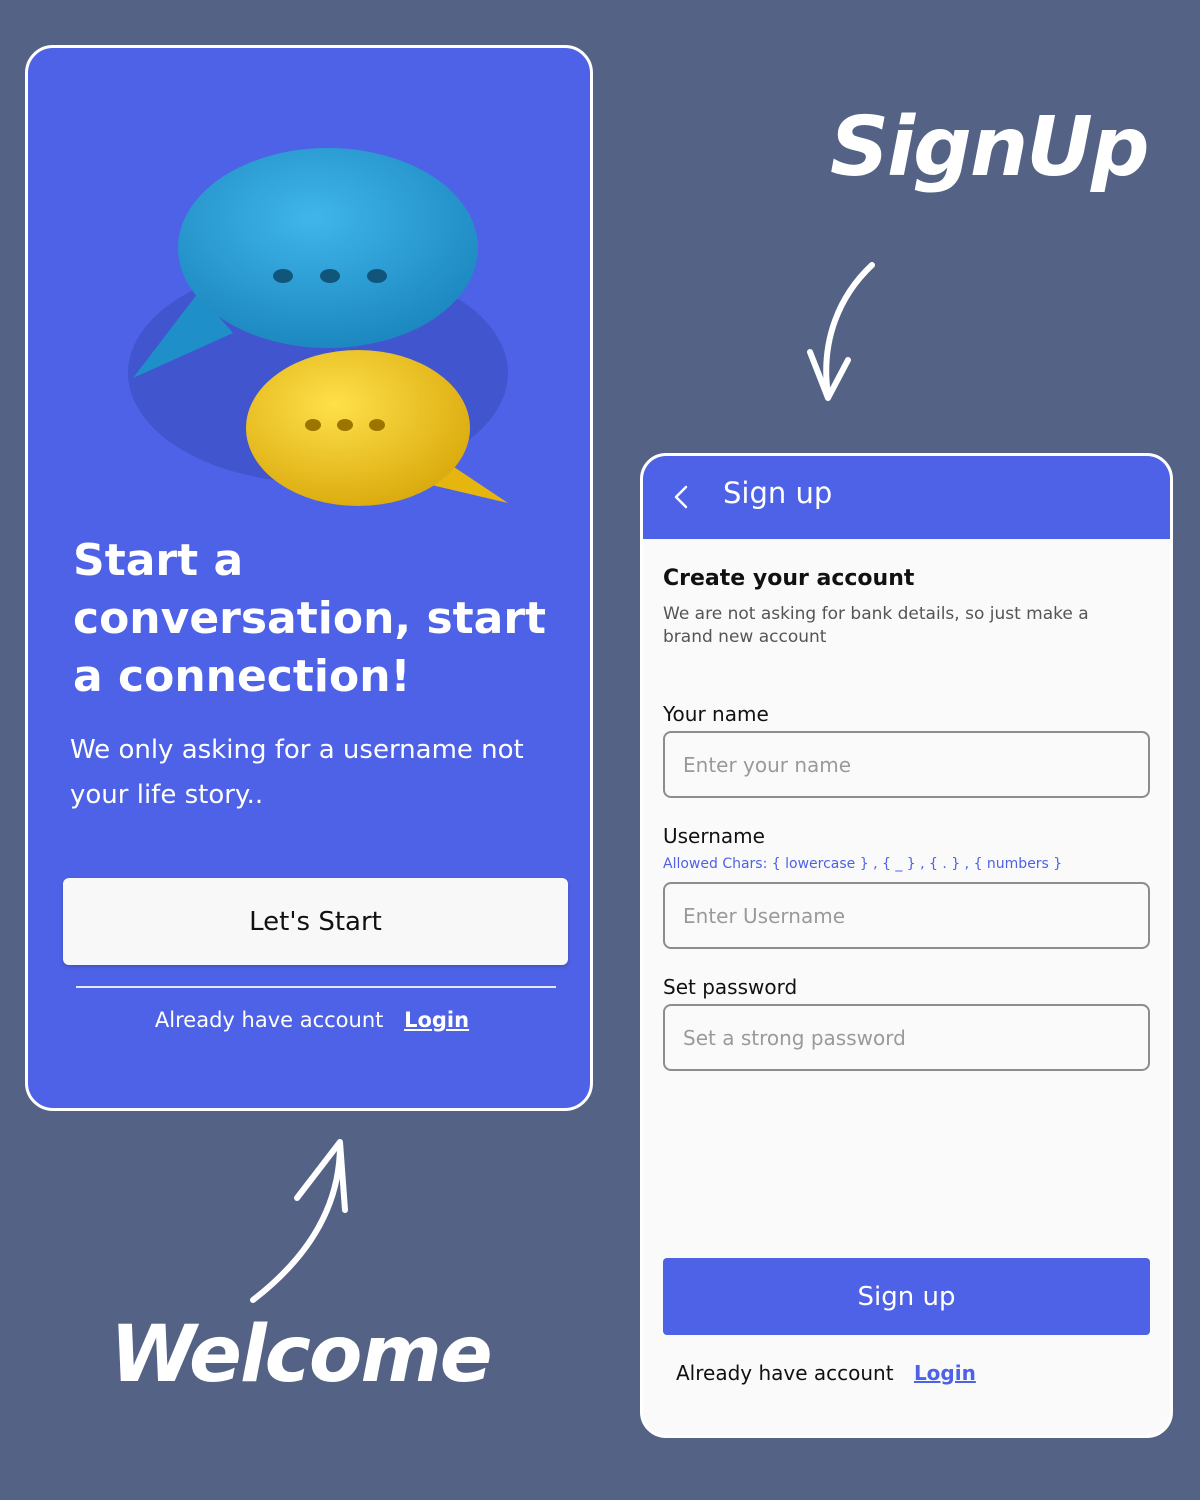 The height and width of the screenshot is (1500, 1200). What do you see at coordinates (730, 987) in the screenshot?
I see `password-label: Set password` at bounding box center [730, 987].